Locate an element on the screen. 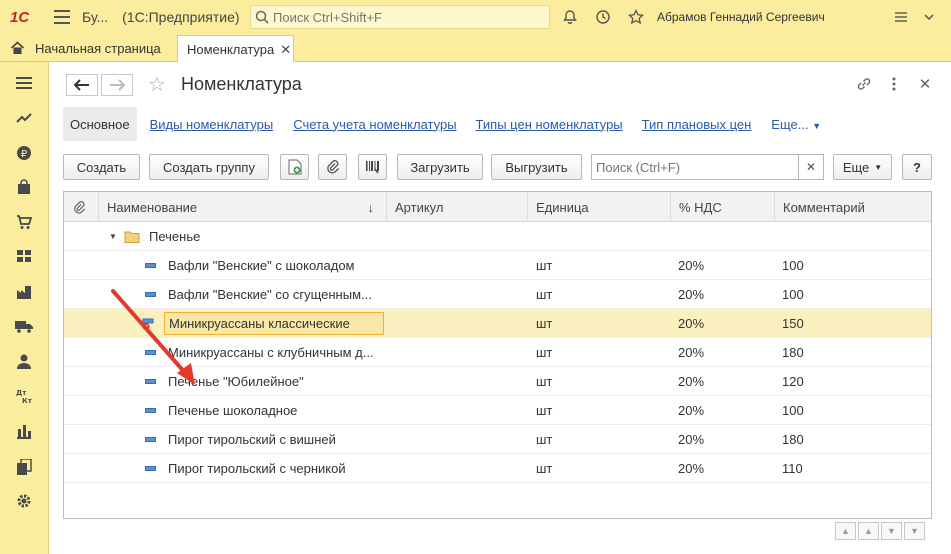 The height and width of the screenshot is (554, 951). clear-search-icon: ✕ is located at coordinates (810, 167).